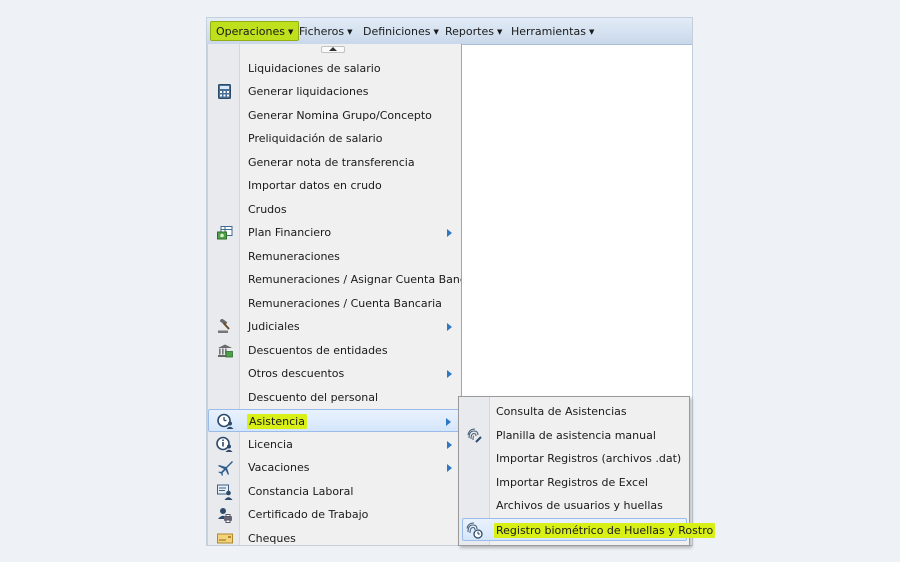  I want to click on menu-item-generar-nota-de-transferencia: Generar nota de transferencia, so click(334, 162).